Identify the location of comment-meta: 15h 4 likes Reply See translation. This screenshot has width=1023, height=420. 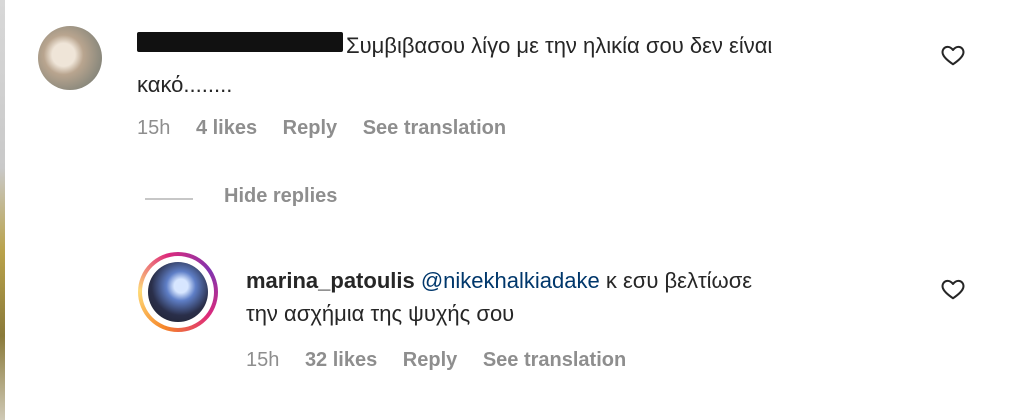
(331, 128).